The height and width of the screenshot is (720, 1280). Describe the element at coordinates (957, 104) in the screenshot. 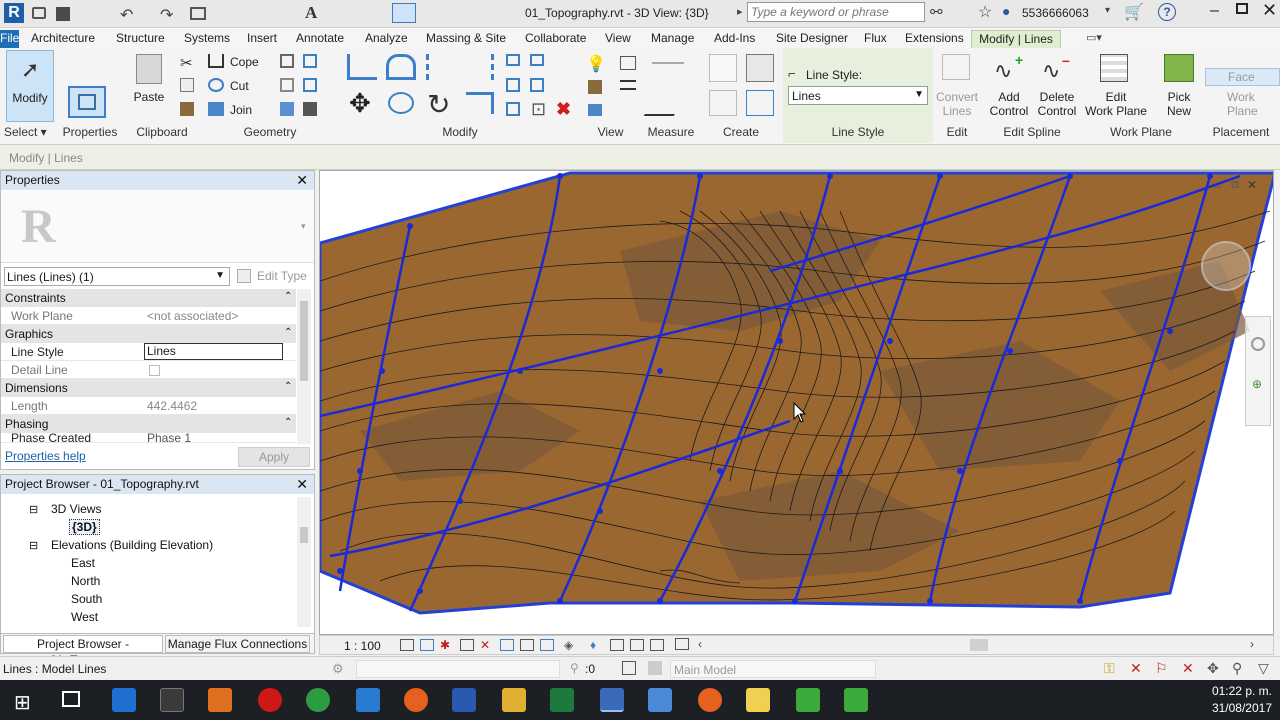

I see `convert-lines-label: Convert Lines` at that location.